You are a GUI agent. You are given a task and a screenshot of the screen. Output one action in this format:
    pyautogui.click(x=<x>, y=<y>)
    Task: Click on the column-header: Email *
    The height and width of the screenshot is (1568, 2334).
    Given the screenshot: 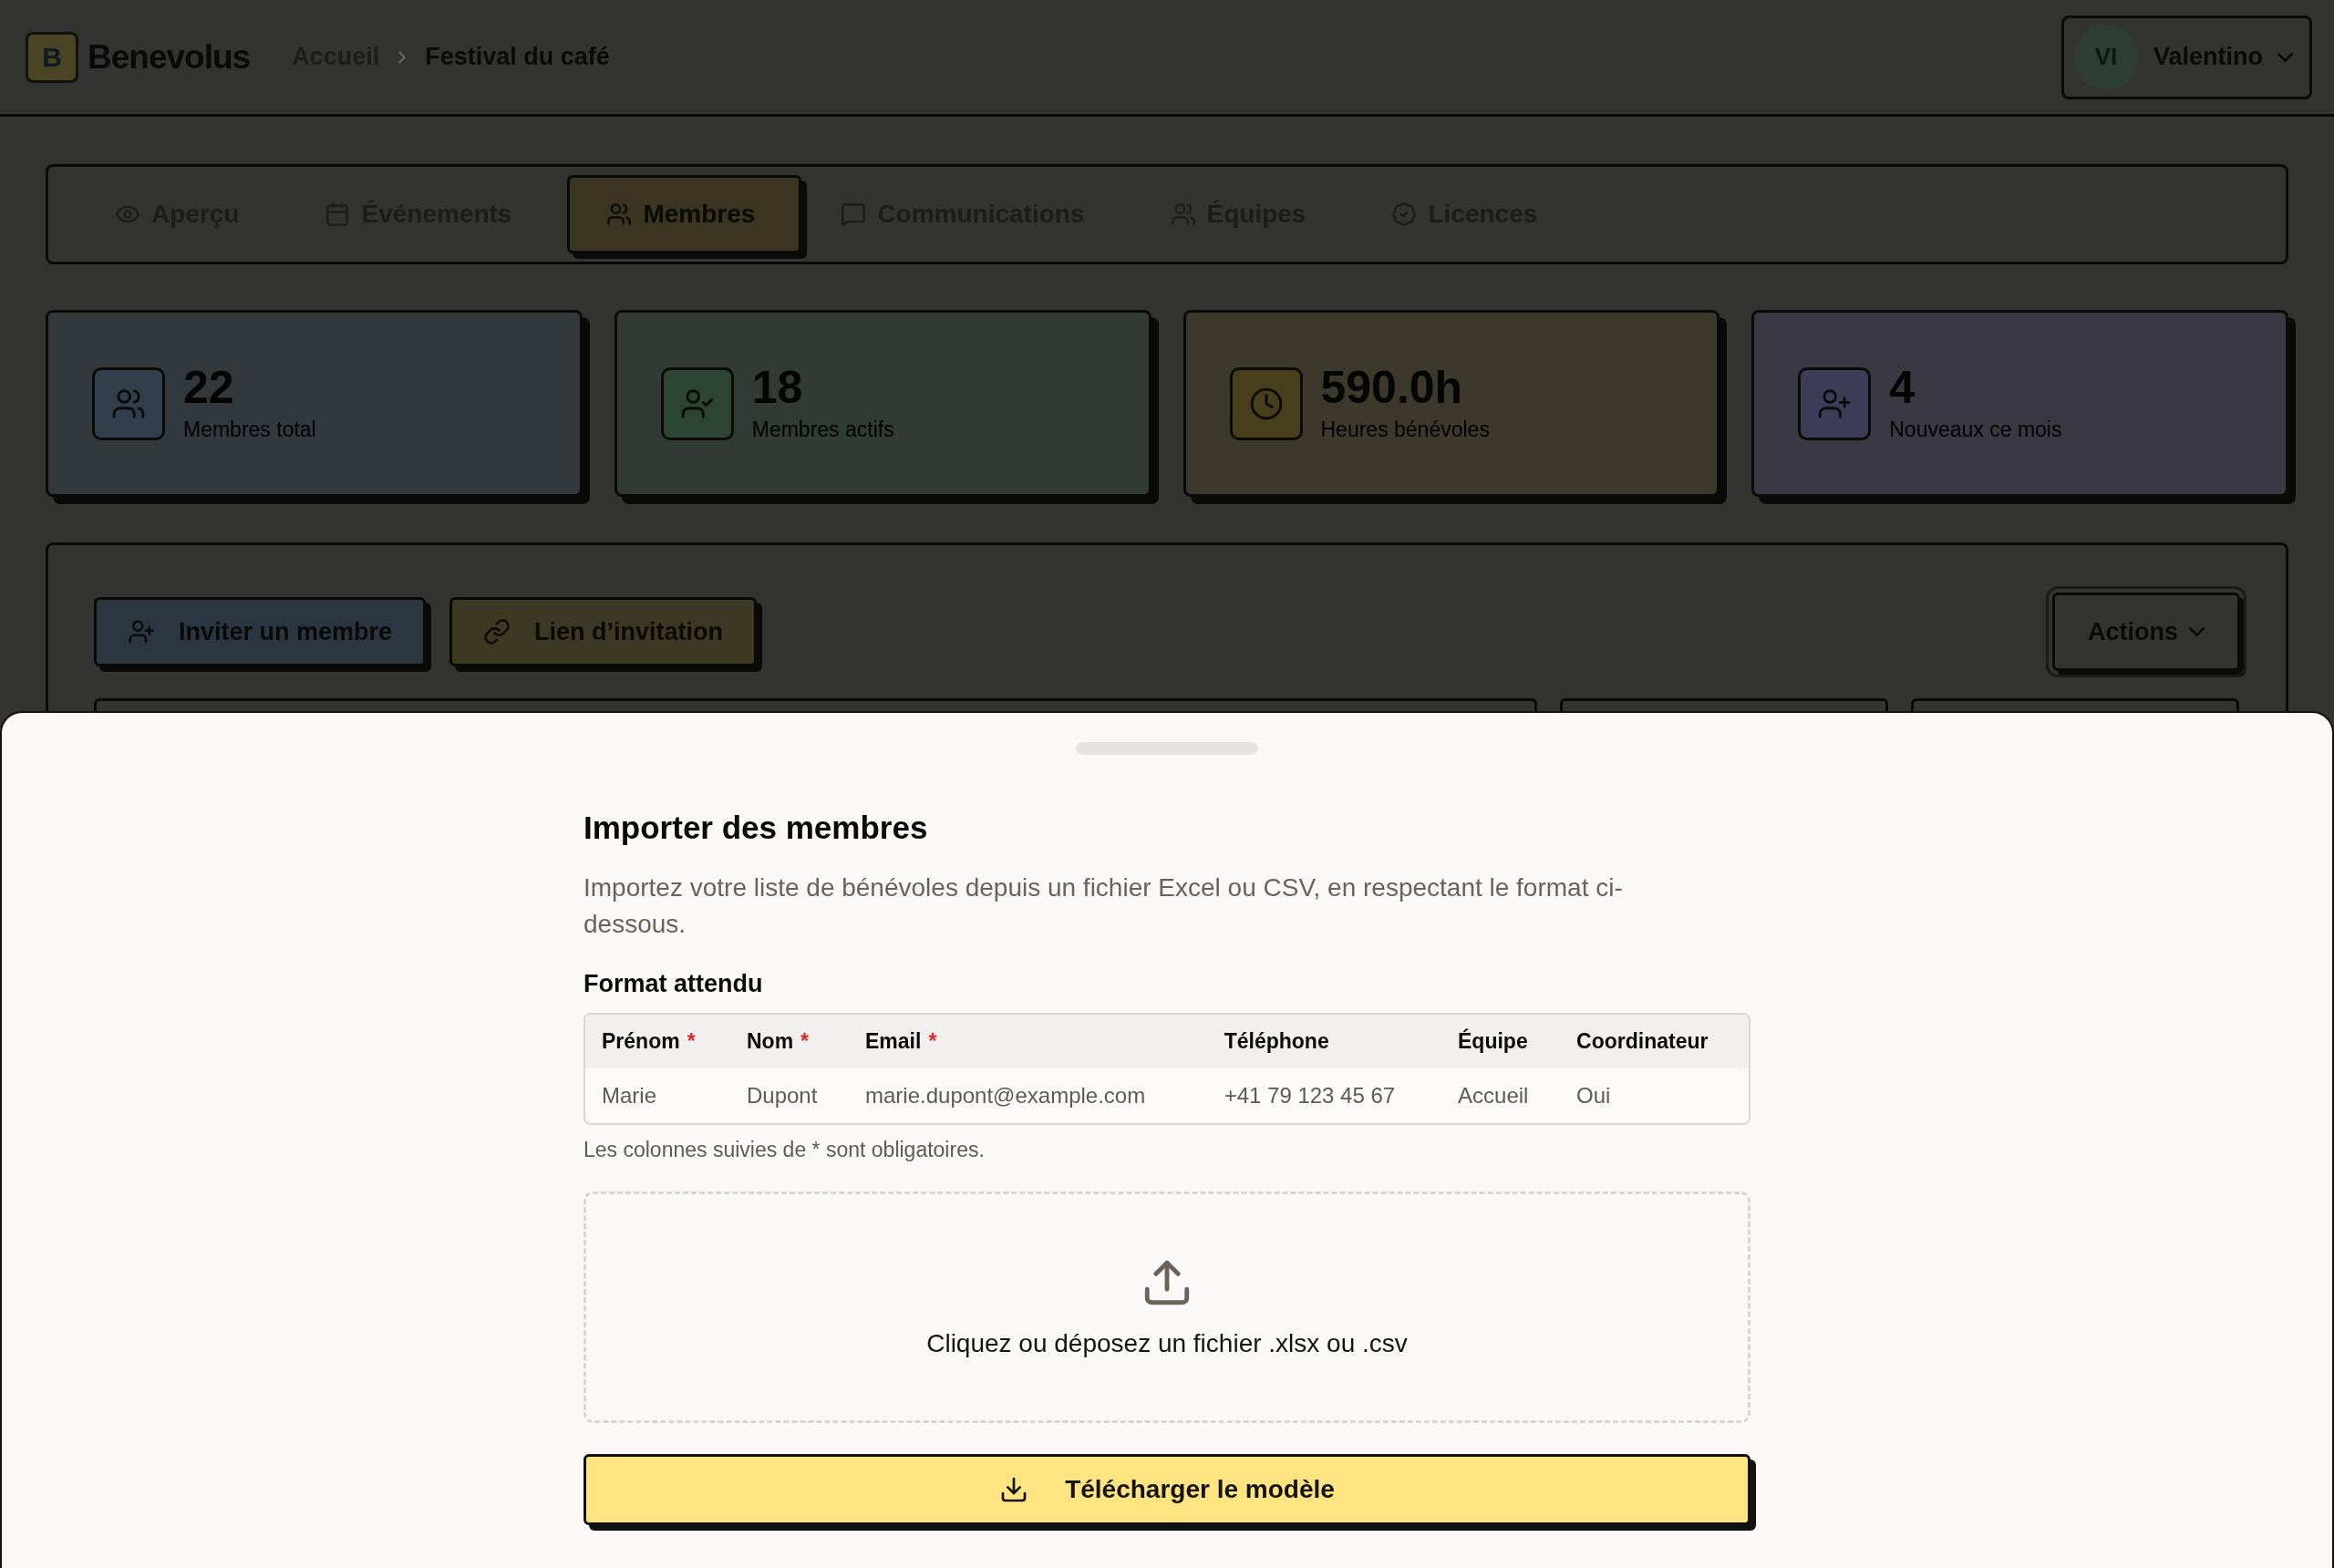 What is the action you would take?
    pyautogui.click(x=1028, y=1041)
    